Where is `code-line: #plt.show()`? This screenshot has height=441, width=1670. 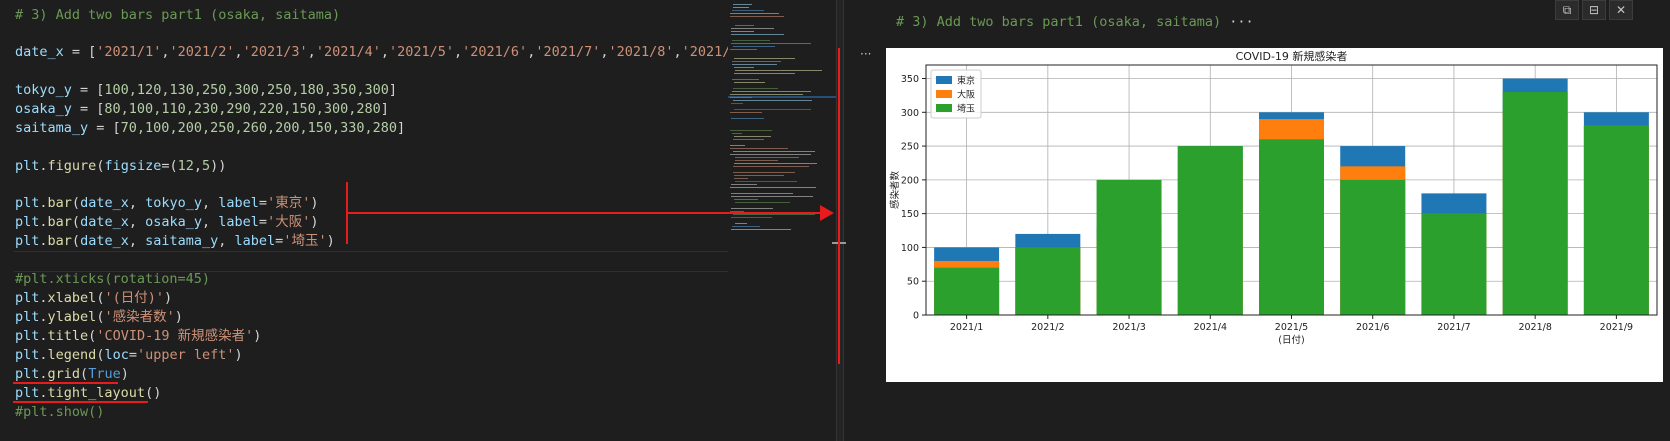
code-line: #plt.show() is located at coordinates (59, 412).